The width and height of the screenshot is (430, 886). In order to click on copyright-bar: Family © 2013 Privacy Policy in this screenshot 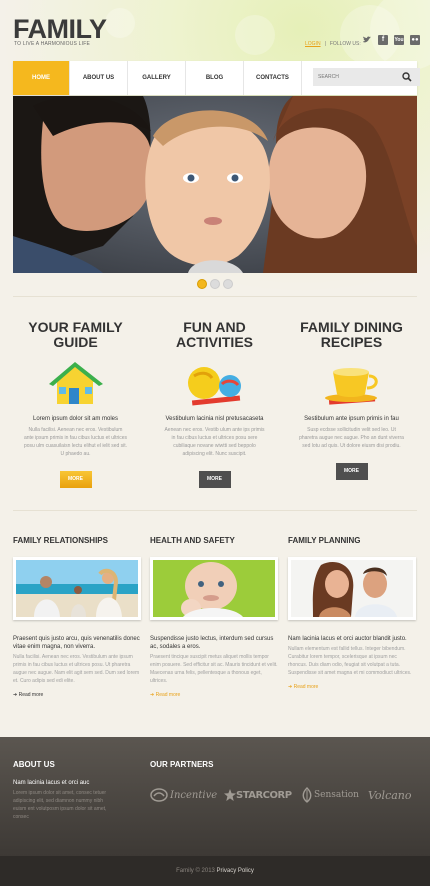, I will do `click(215, 871)`.